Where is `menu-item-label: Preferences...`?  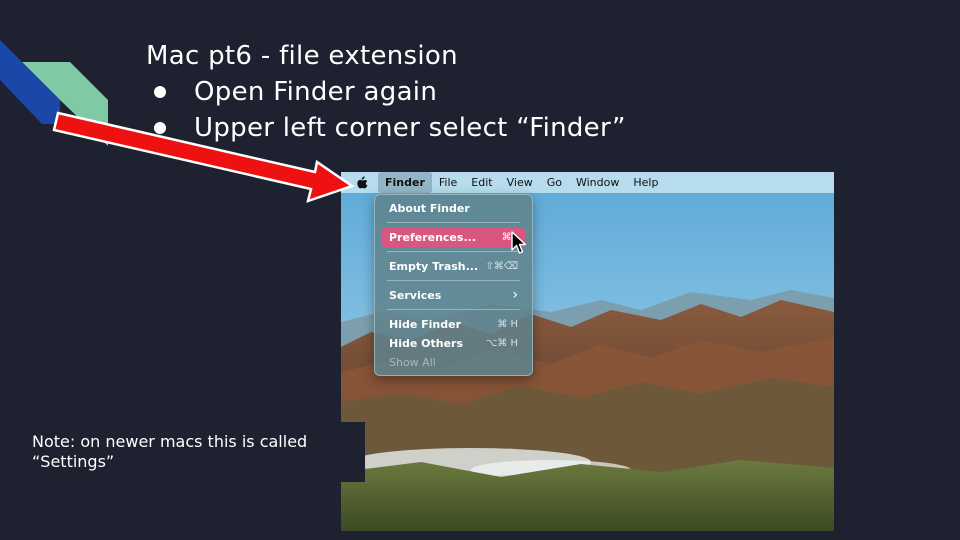
menu-item-label: Preferences... is located at coordinates (432, 237).